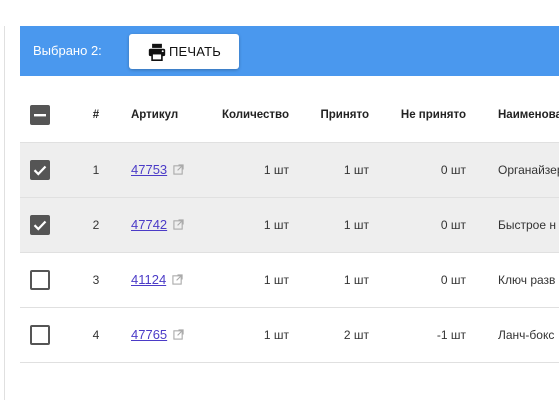  What do you see at coordinates (289, 280) in the screenshot?
I see `table-row: 3 41124 1 шт 1 шт 0 шт Ключ разв` at bounding box center [289, 280].